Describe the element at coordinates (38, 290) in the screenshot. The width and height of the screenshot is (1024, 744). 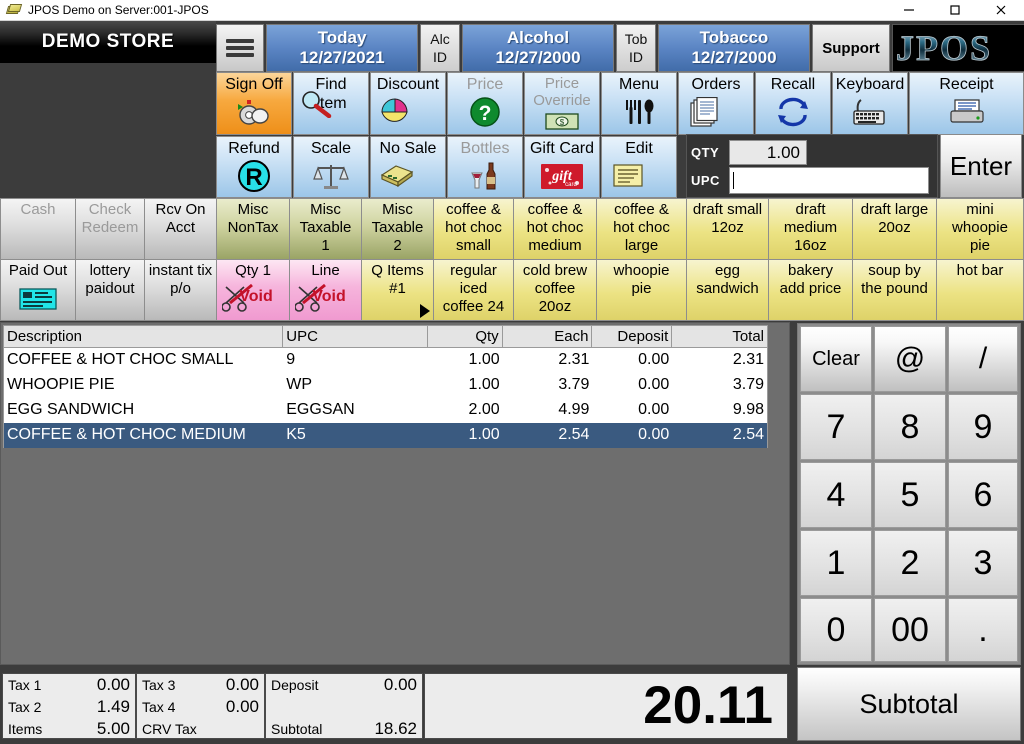
I see `dept-key-paid-out: Paid Out` at that location.